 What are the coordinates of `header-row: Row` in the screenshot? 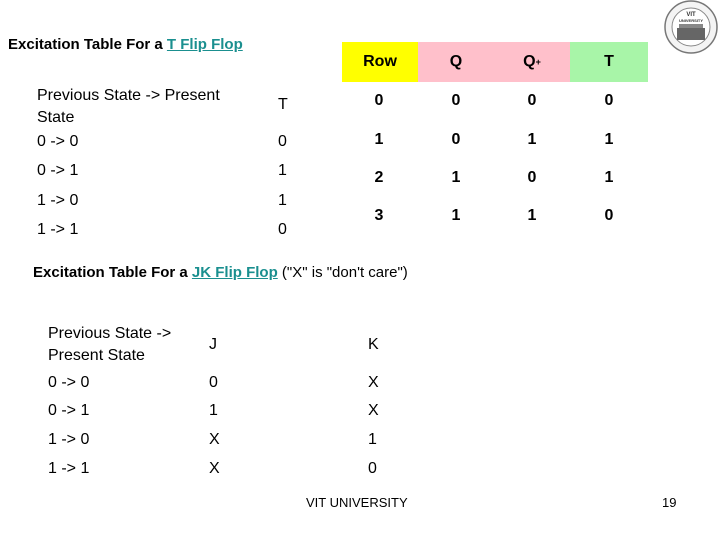 It's located at (380, 62).